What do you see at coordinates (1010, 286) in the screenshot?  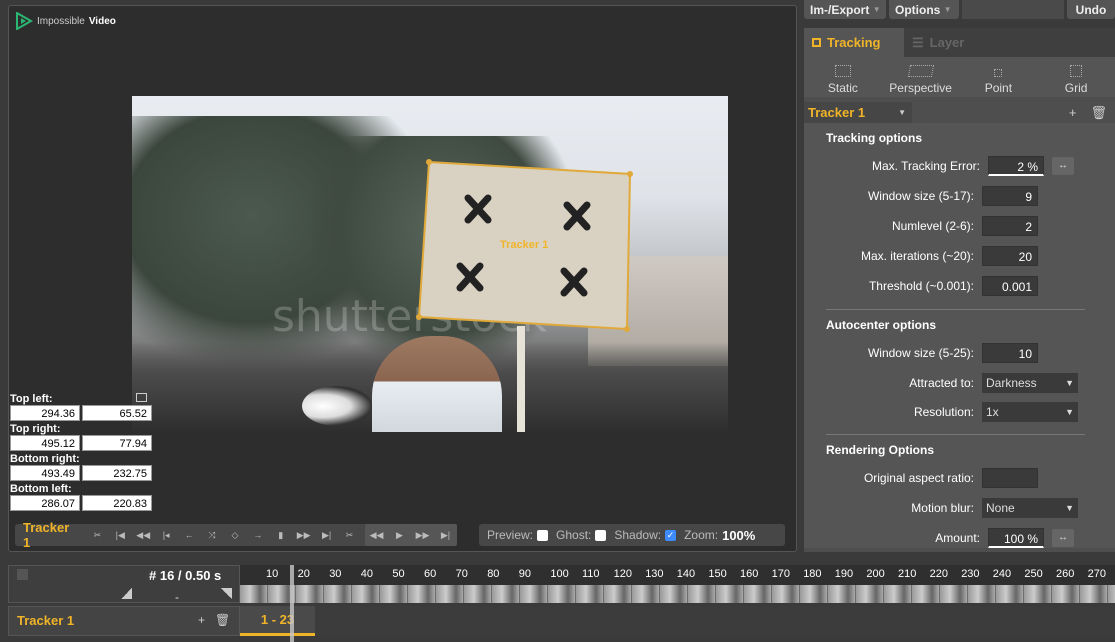 I see `threshold-input: 0.001` at bounding box center [1010, 286].